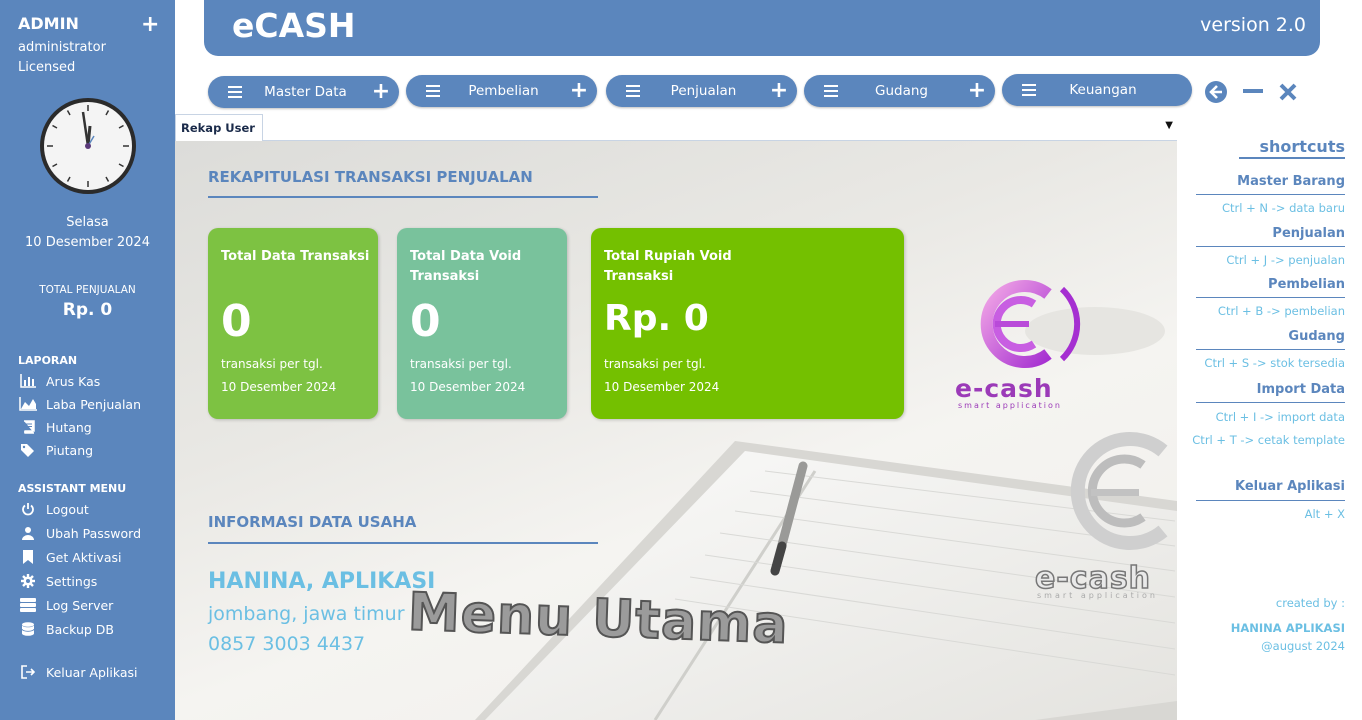  I want to click on menu-label: Penjualan, so click(703, 91).